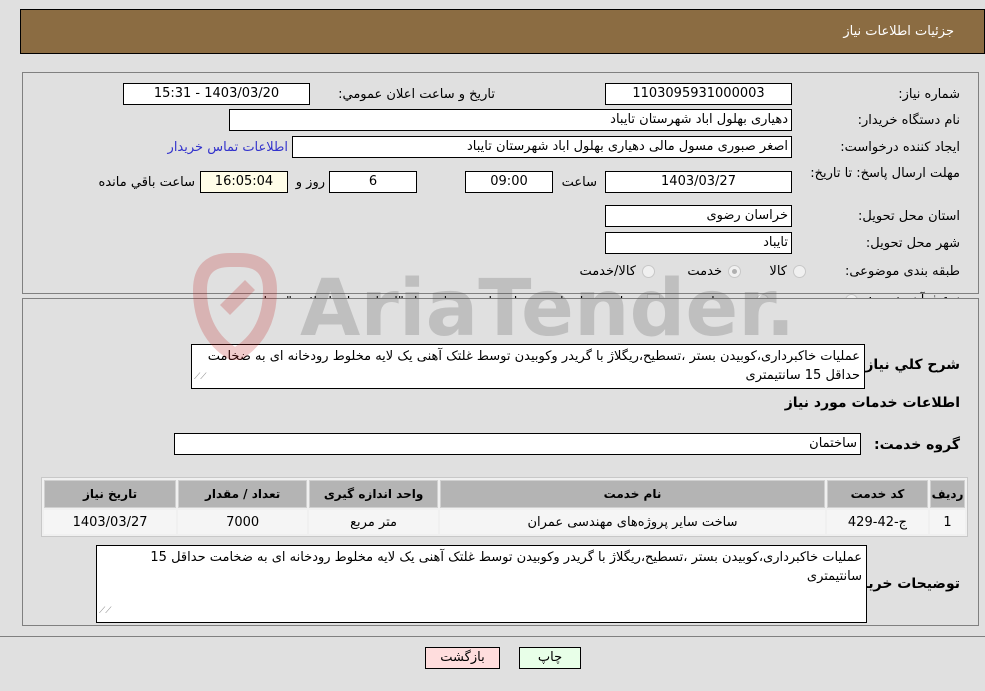 This screenshot has height=691, width=985. What do you see at coordinates (550, 658) in the screenshot?
I see `print-button: چاپ` at bounding box center [550, 658].